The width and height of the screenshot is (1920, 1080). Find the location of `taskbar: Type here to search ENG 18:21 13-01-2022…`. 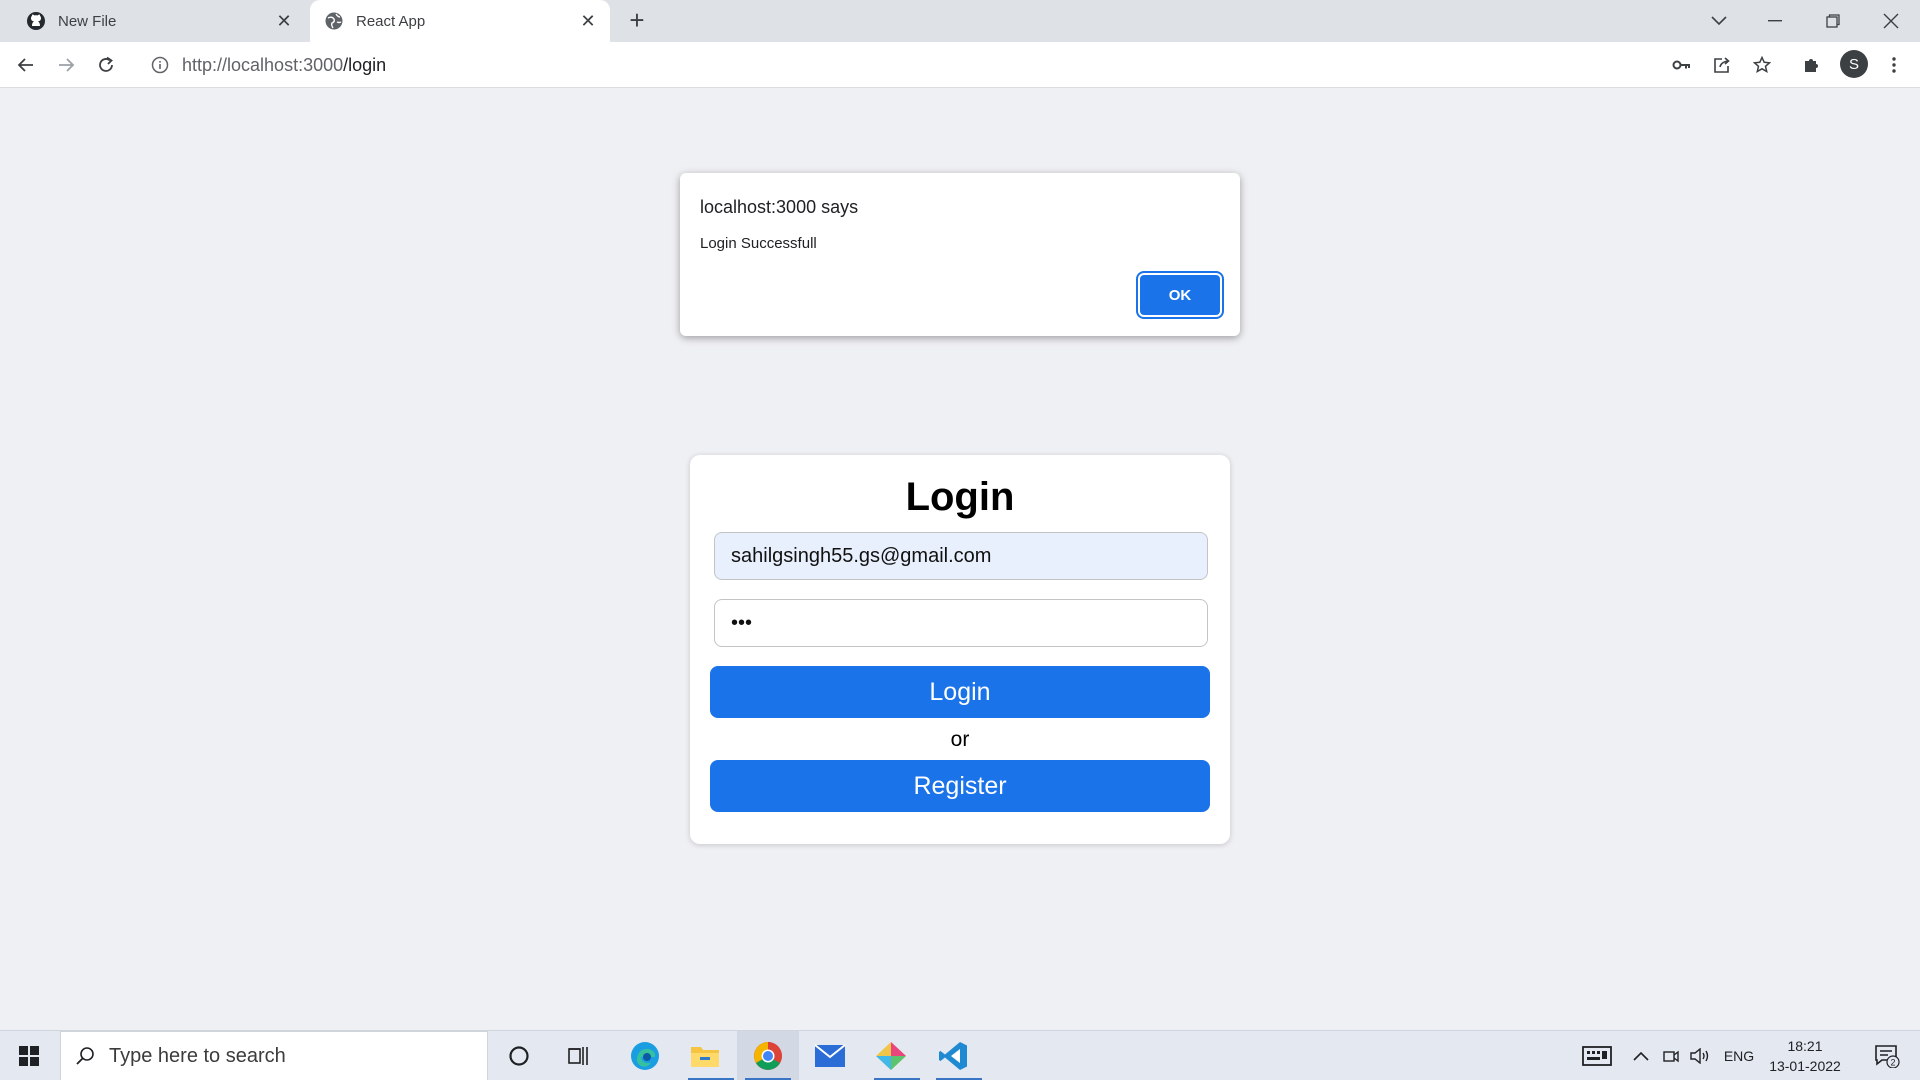

taskbar: Type here to search ENG 18:21 13-01-2022… is located at coordinates (960, 1055).